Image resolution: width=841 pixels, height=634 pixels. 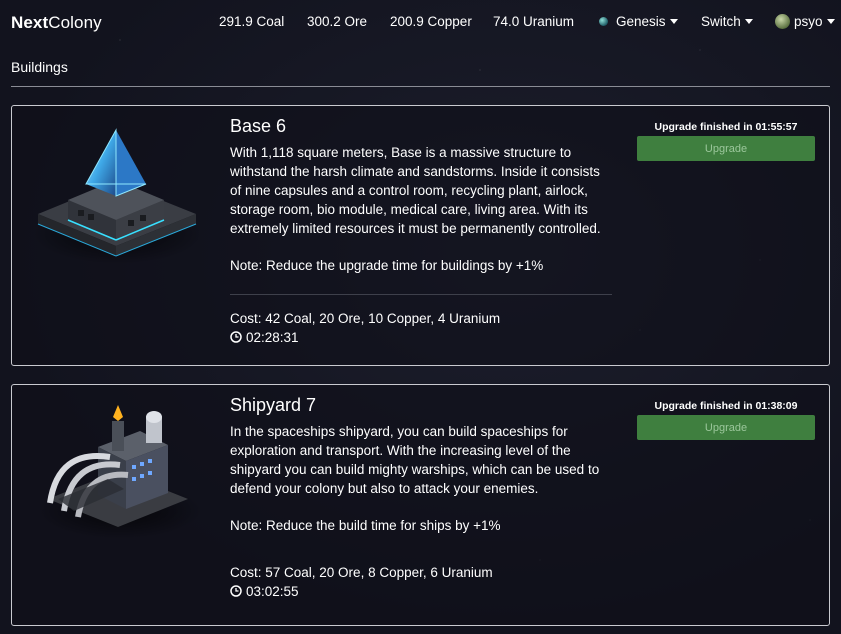 I want to click on planet-dropdown: Genesis, so click(x=638, y=21).